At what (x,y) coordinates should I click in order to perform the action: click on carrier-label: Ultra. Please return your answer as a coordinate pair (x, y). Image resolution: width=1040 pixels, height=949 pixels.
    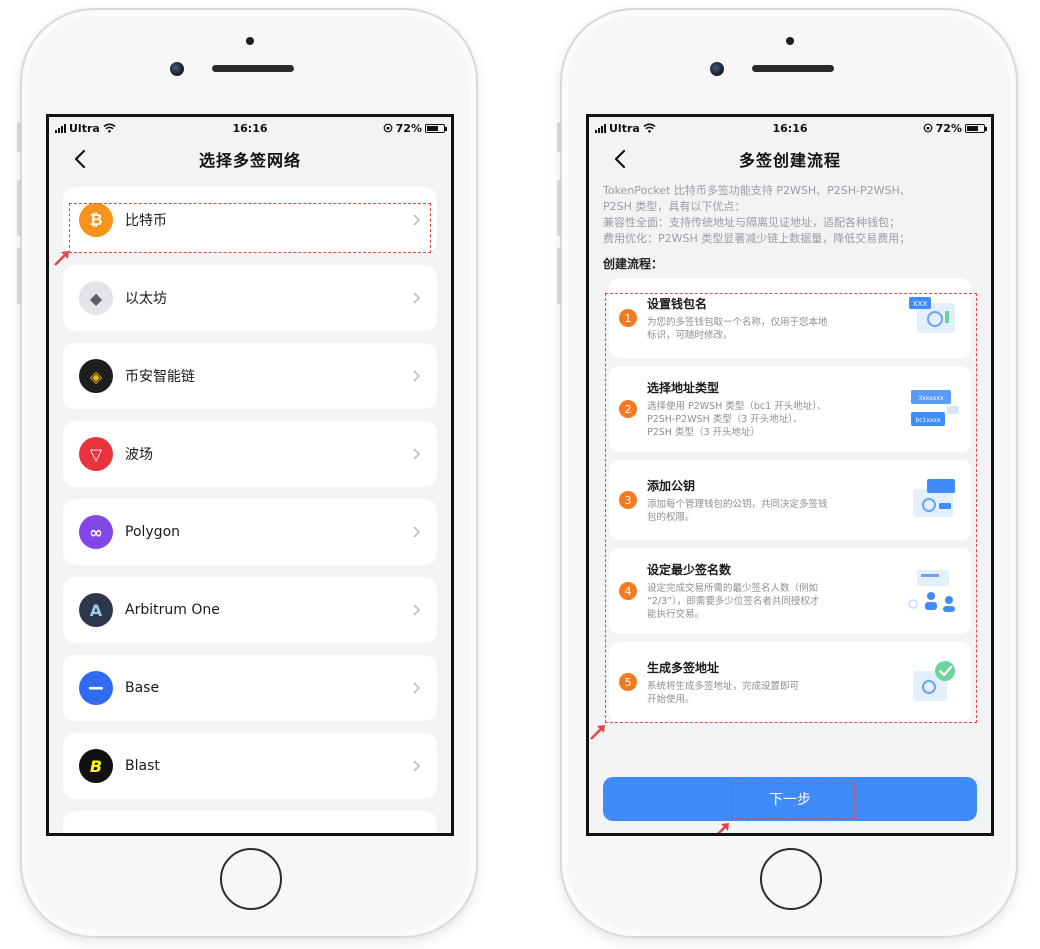
    Looking at the image, I should click on (624, 128).